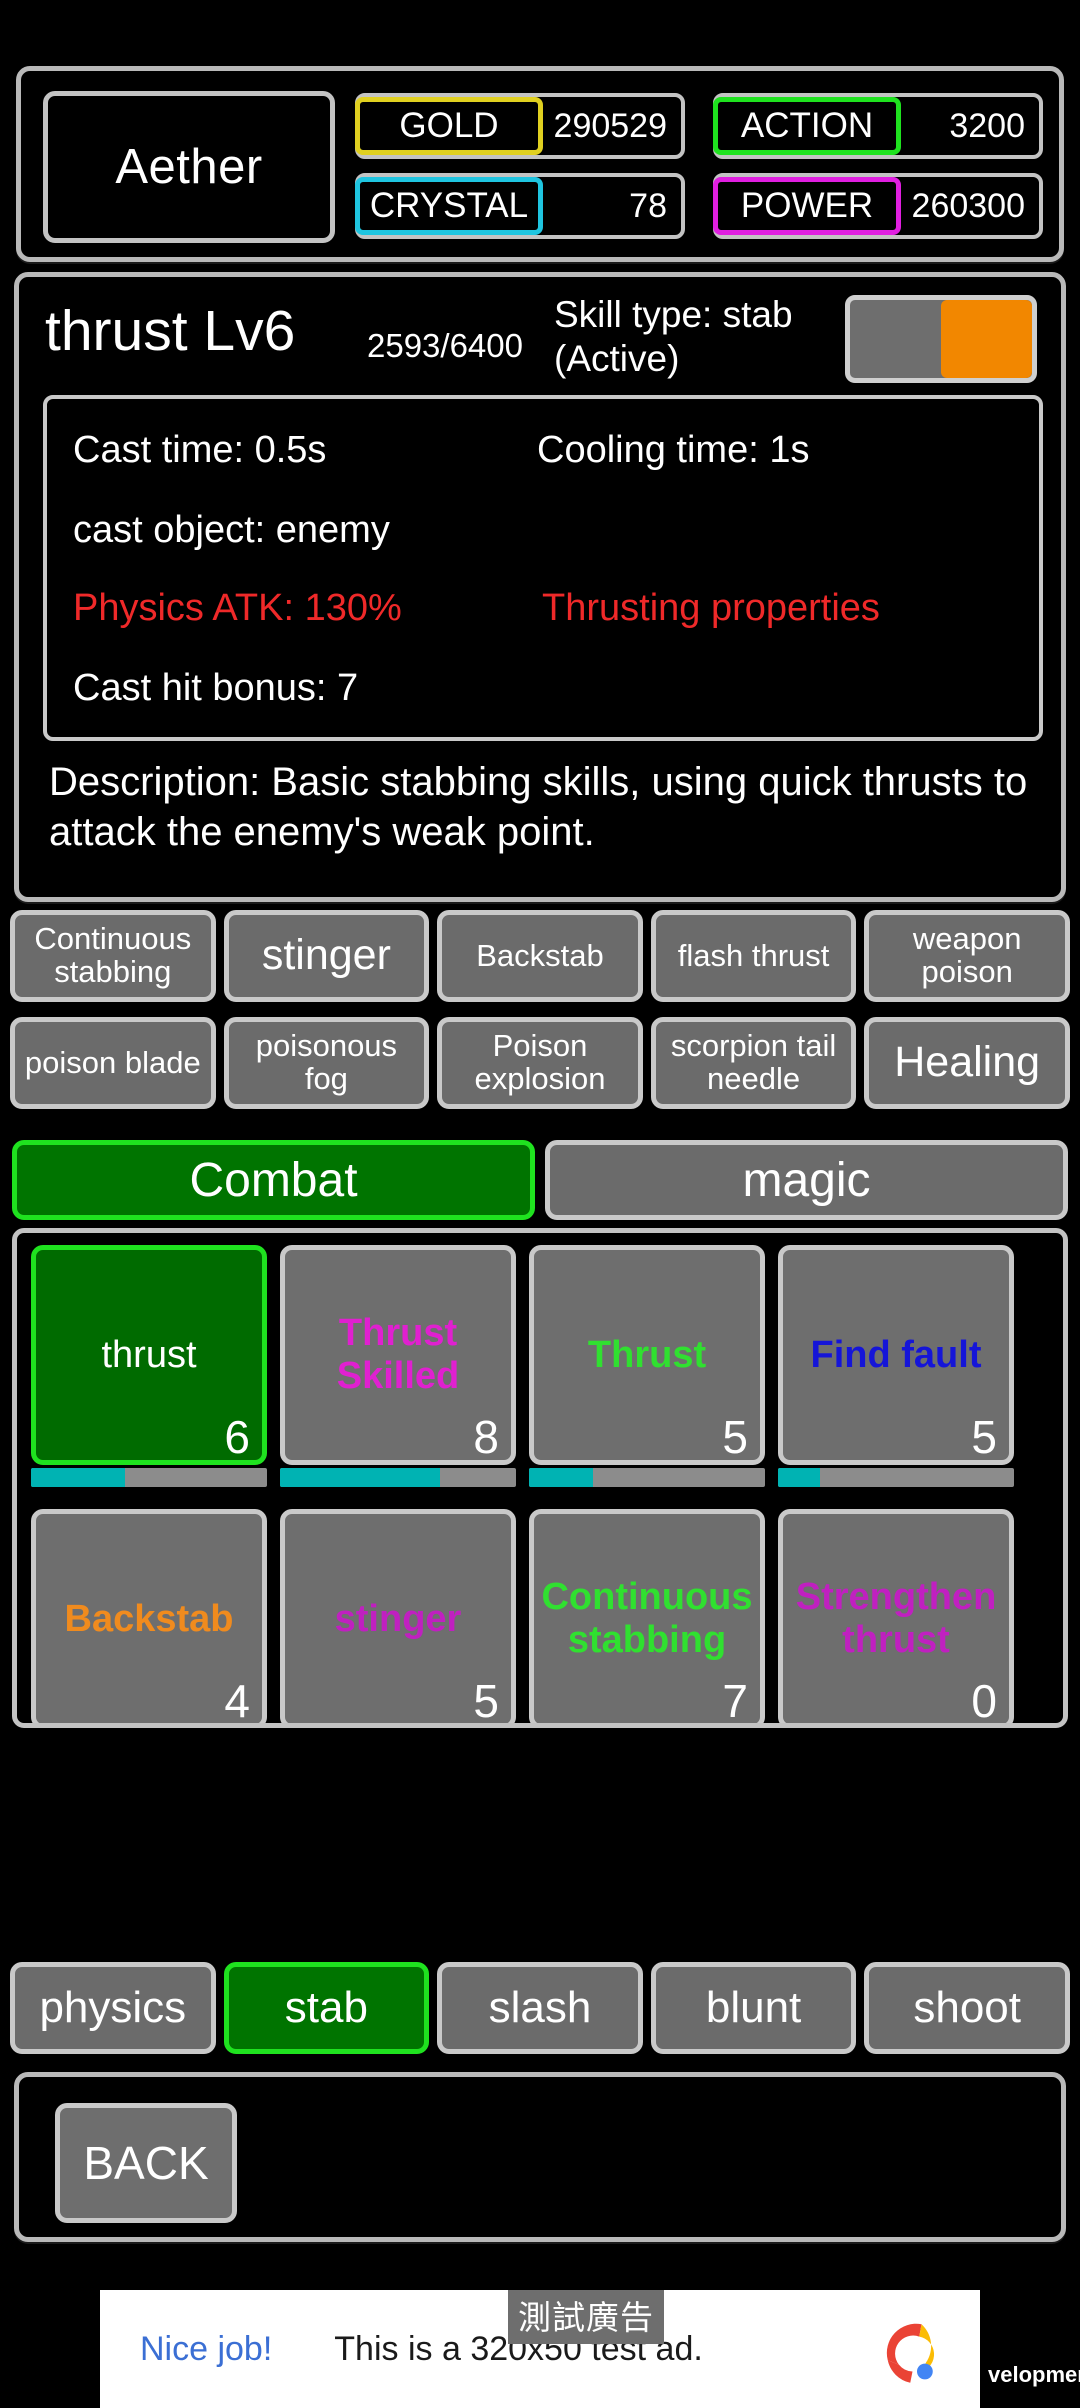 The image size is (1080, 2408). What do you see at coordinates (610, 125) in the screenshot?
I see `stat-gold-value: 290529` at bounding box center [610, 125].